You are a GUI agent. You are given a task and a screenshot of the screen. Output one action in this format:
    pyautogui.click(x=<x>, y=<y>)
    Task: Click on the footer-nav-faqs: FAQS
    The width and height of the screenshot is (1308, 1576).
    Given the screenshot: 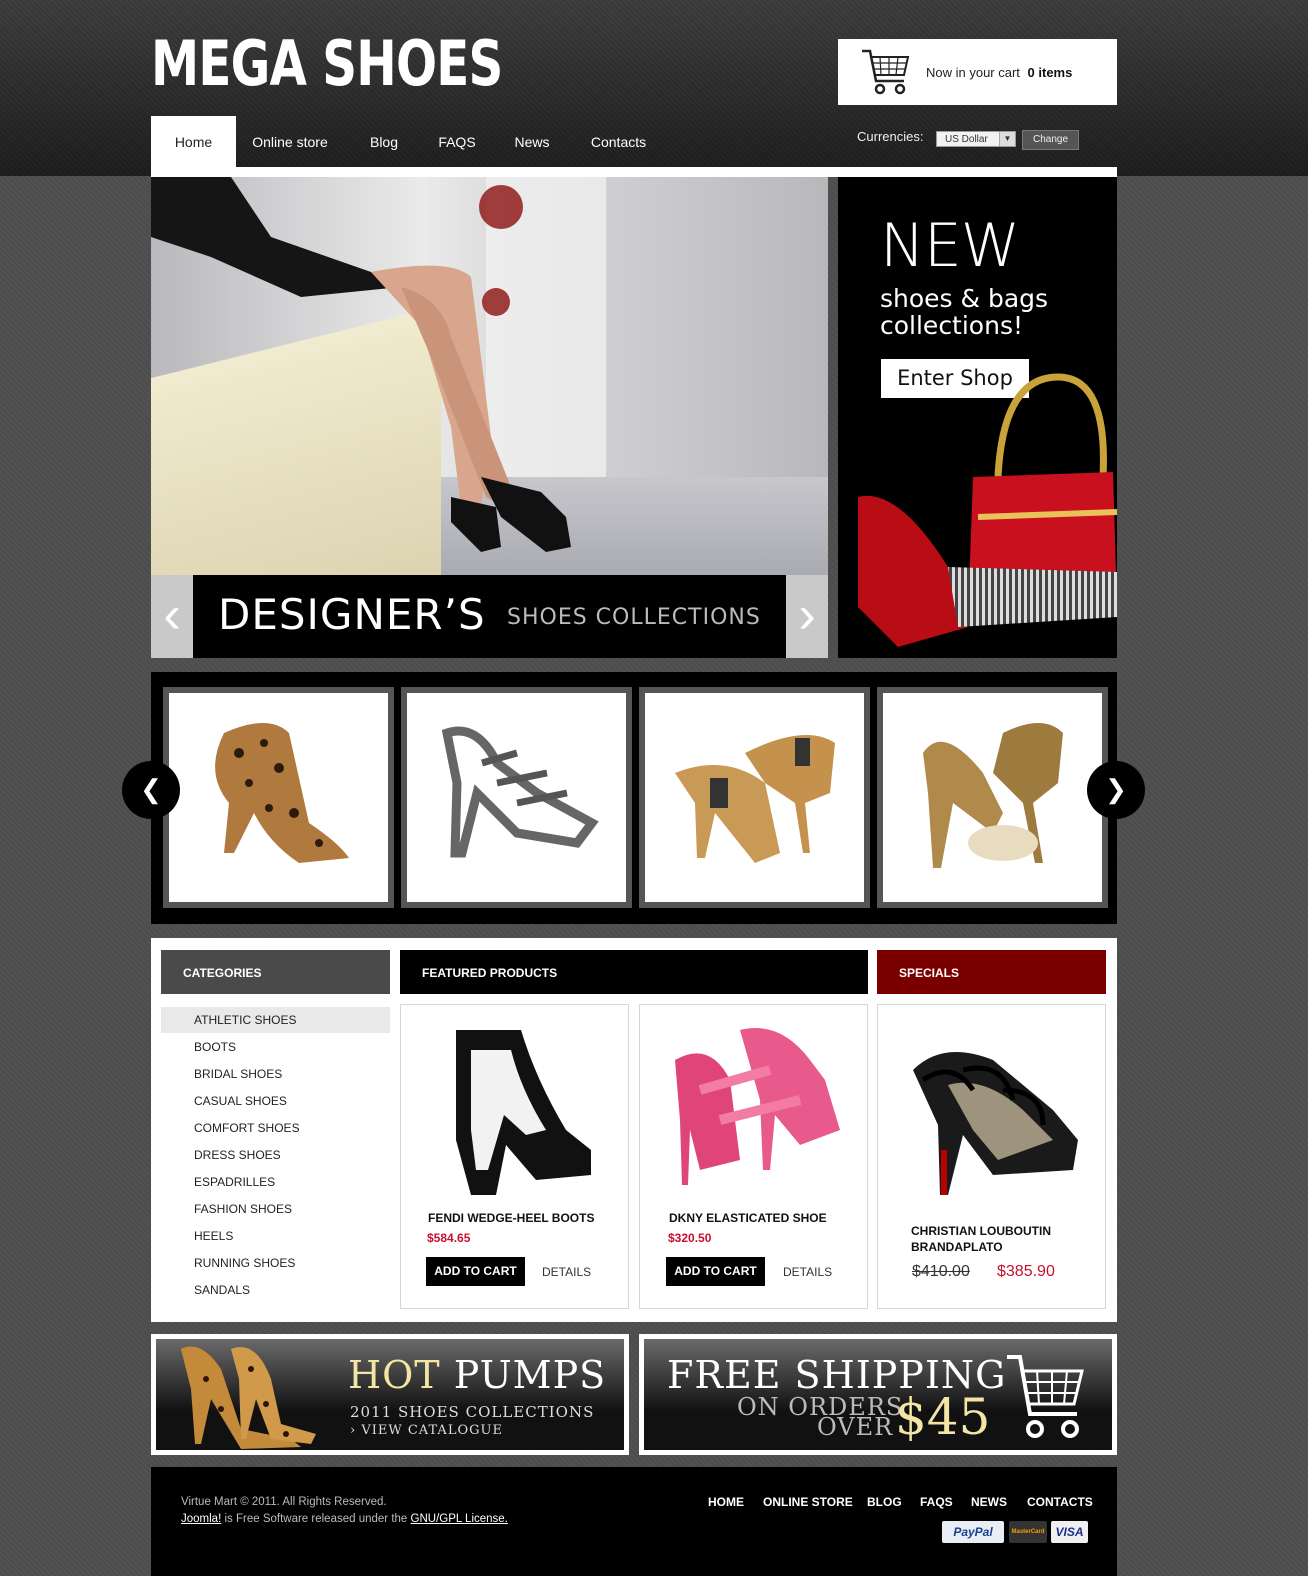 What is the action you would take?
    pyautogui.click(x=936, y=1502)
    